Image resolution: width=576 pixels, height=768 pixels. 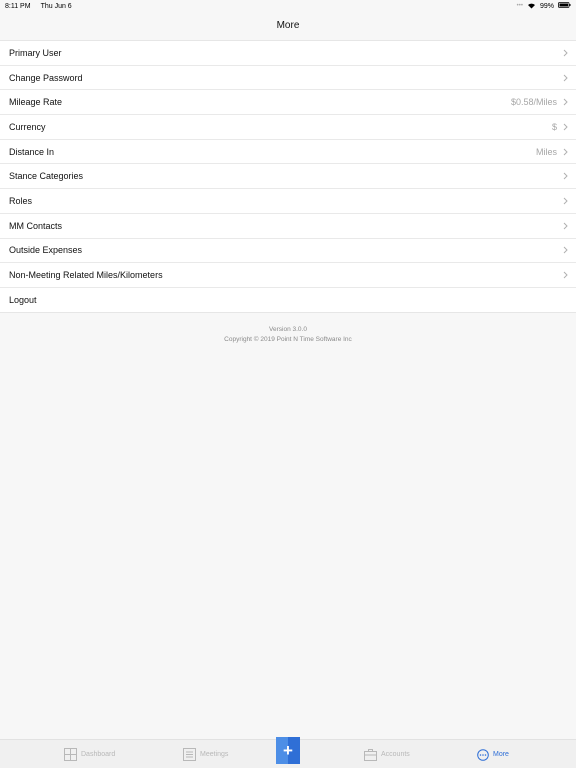 What do you see at coordinates (288, 103) in the screenshot?
I see `menu-item-mileage-rate: Mileage Rate $0.58/Miles` at bounding box center [288, 103].